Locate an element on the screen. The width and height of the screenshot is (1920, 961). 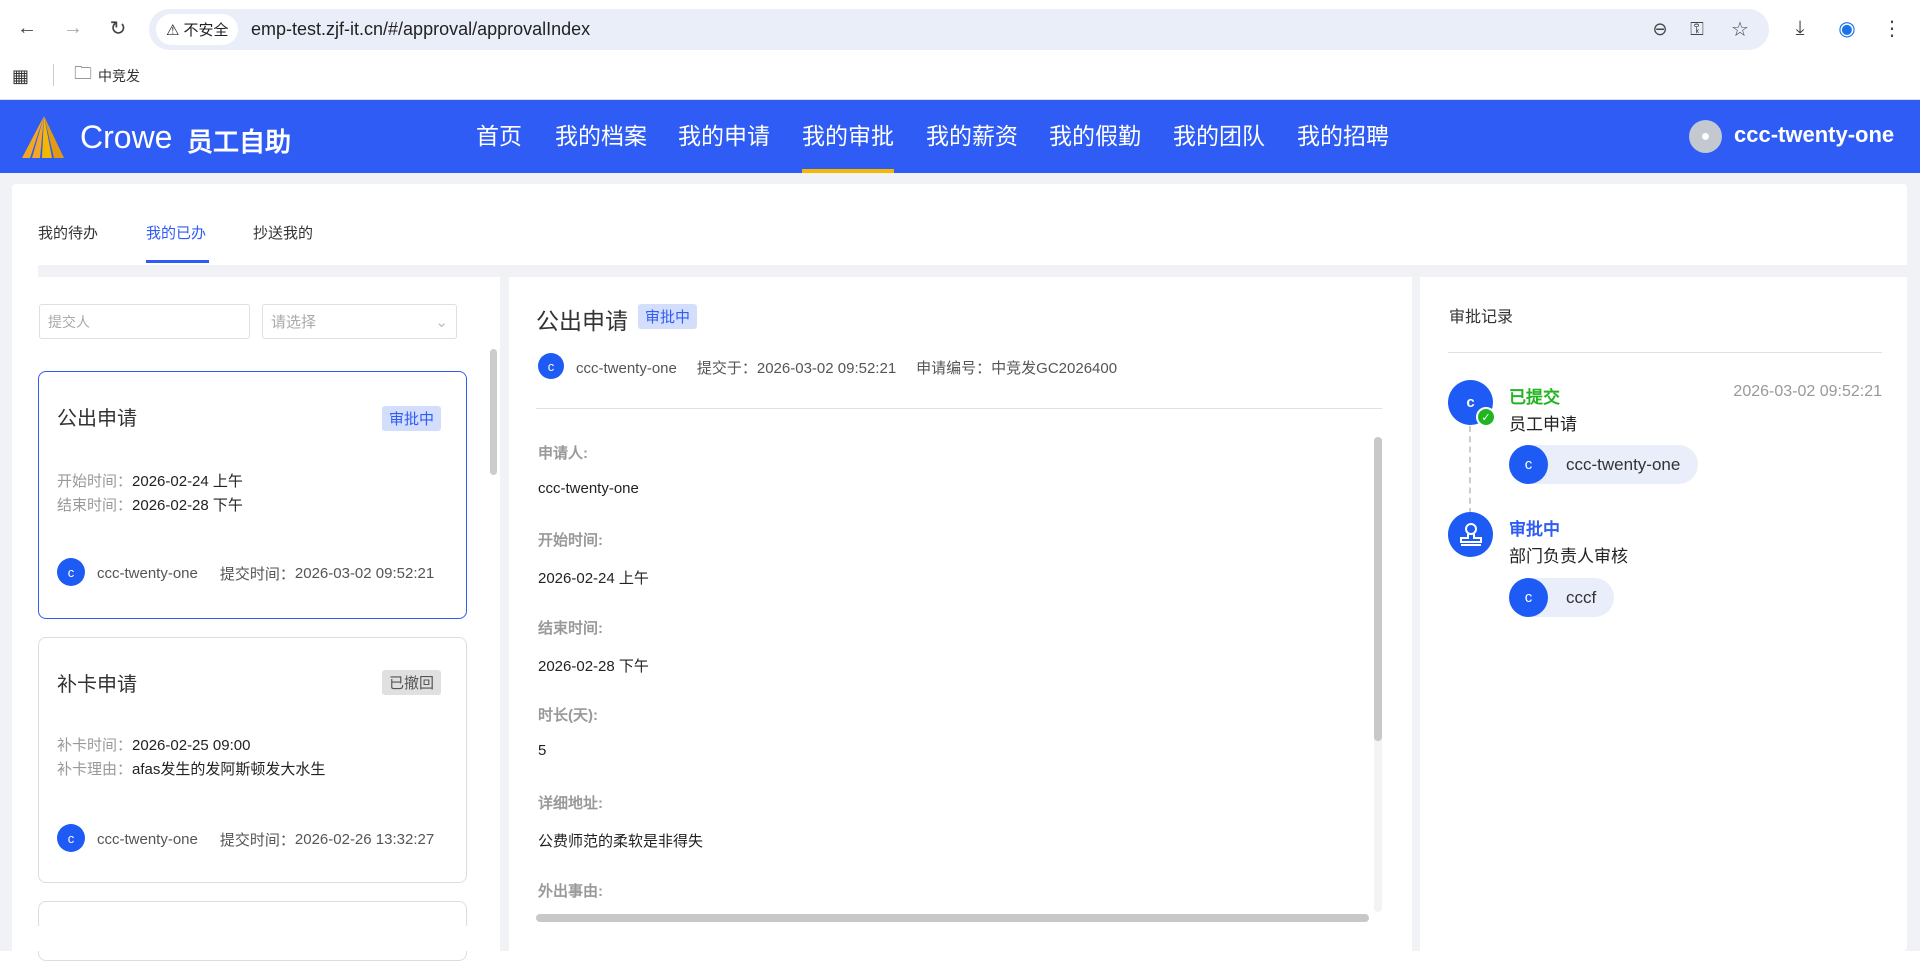
step-name: 部门负责人审核 is located at coordinates (1568, 556).